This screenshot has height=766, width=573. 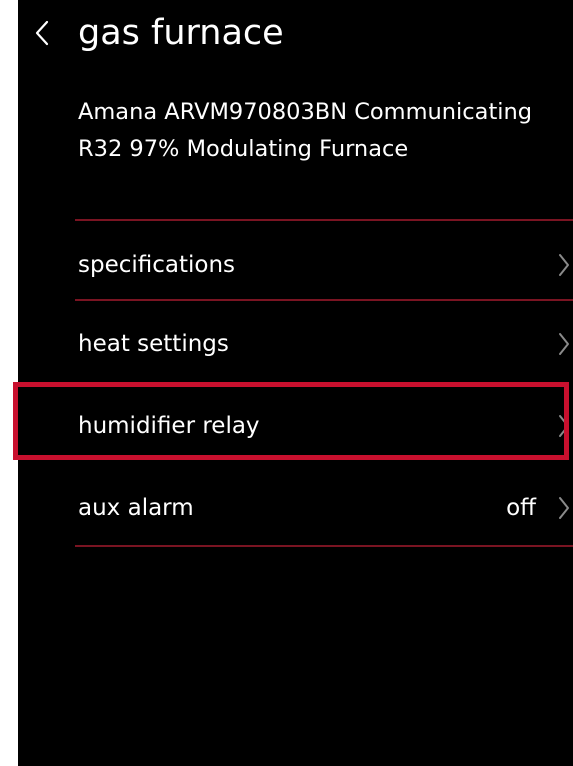 What do you see at coordinates (157, 265) in the screenshot?
I see `menu-item-label: specifications` at bounding box center [157, 265].